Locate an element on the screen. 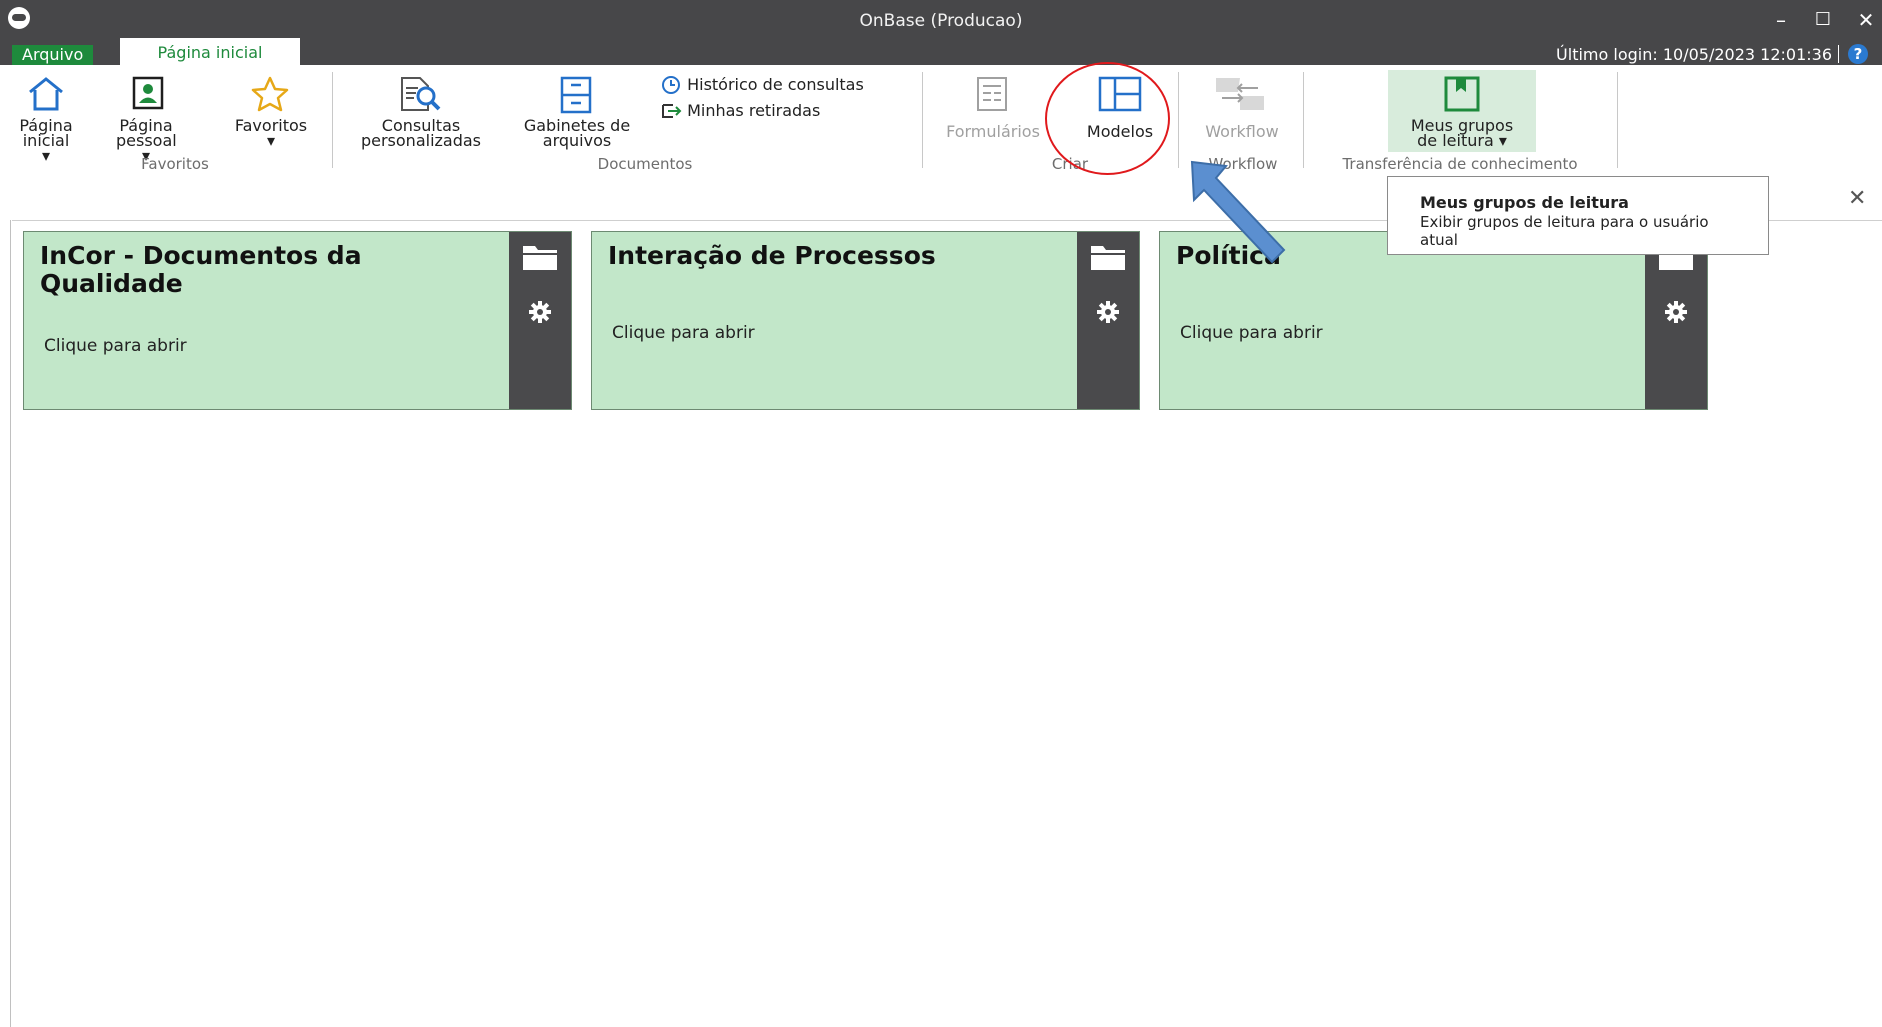 The height and width of the screenshot is (1027, 1882). query-history-button: Histórico de consultas is located at coordinates (762, 84).